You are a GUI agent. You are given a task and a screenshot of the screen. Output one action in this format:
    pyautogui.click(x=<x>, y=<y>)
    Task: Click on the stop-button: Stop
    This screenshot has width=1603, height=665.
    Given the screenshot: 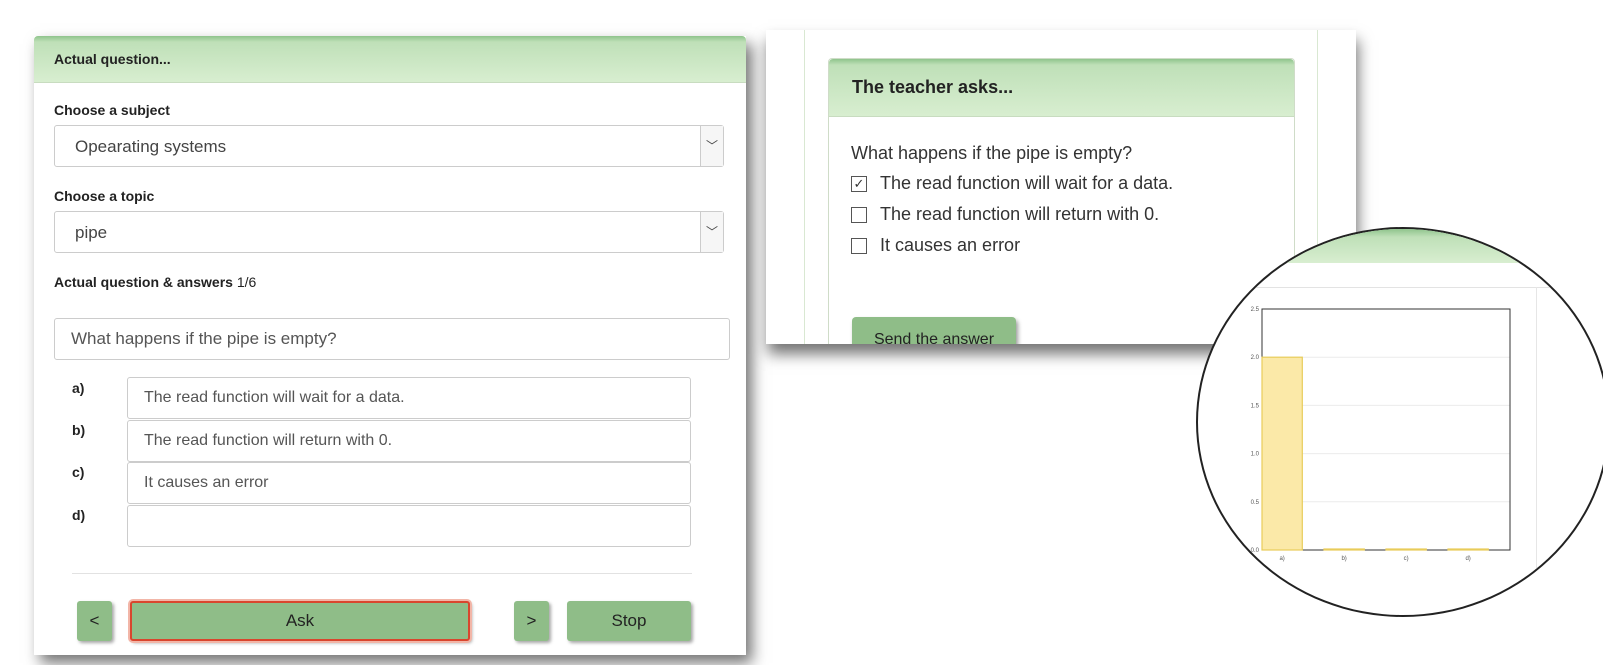 What is the action you would take?
    pyautogui.click(x=629, y=621)
    